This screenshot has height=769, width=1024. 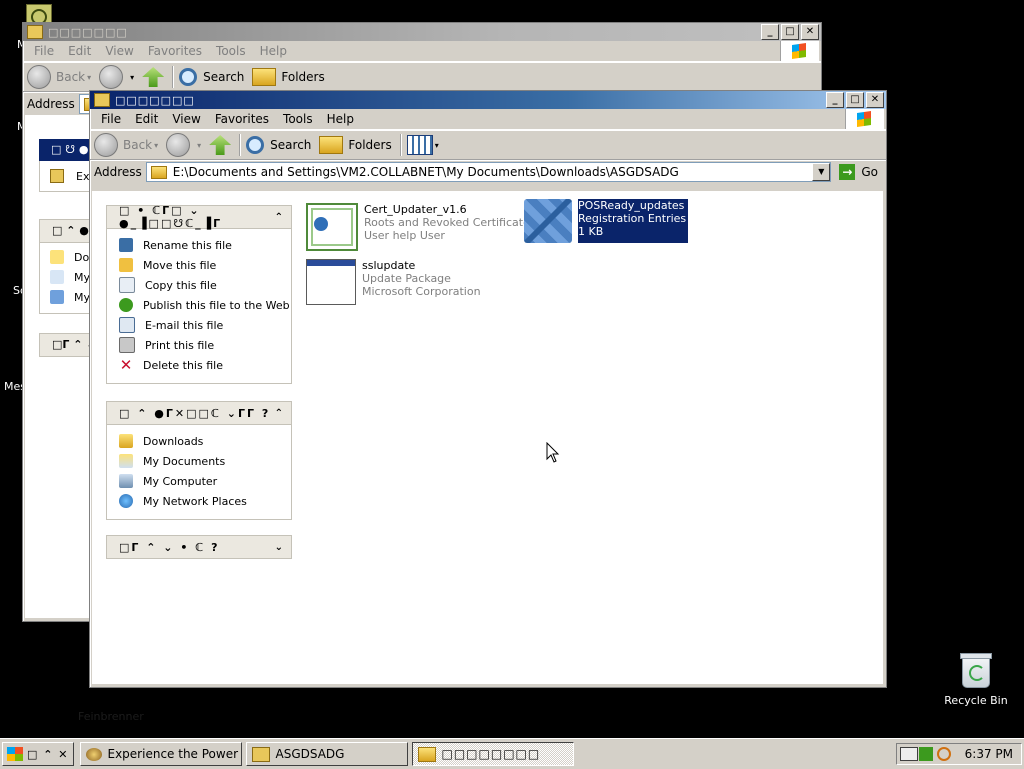 What do you see at coordinates (631, 205) in the screenshot?
I see `file-name: POSReady_updates` at bounding box center [631, 205].